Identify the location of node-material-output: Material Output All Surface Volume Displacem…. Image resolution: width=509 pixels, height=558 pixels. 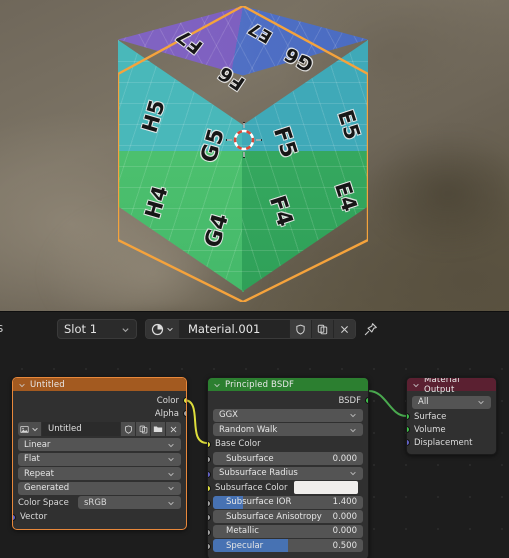
(451, 416).